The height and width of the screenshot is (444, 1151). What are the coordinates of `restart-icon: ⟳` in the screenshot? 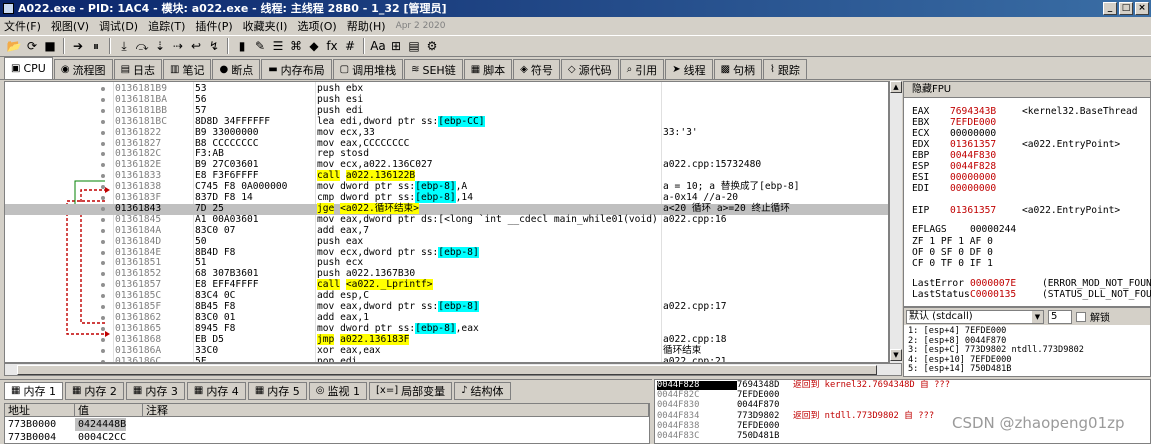 It's located at (32, 46).